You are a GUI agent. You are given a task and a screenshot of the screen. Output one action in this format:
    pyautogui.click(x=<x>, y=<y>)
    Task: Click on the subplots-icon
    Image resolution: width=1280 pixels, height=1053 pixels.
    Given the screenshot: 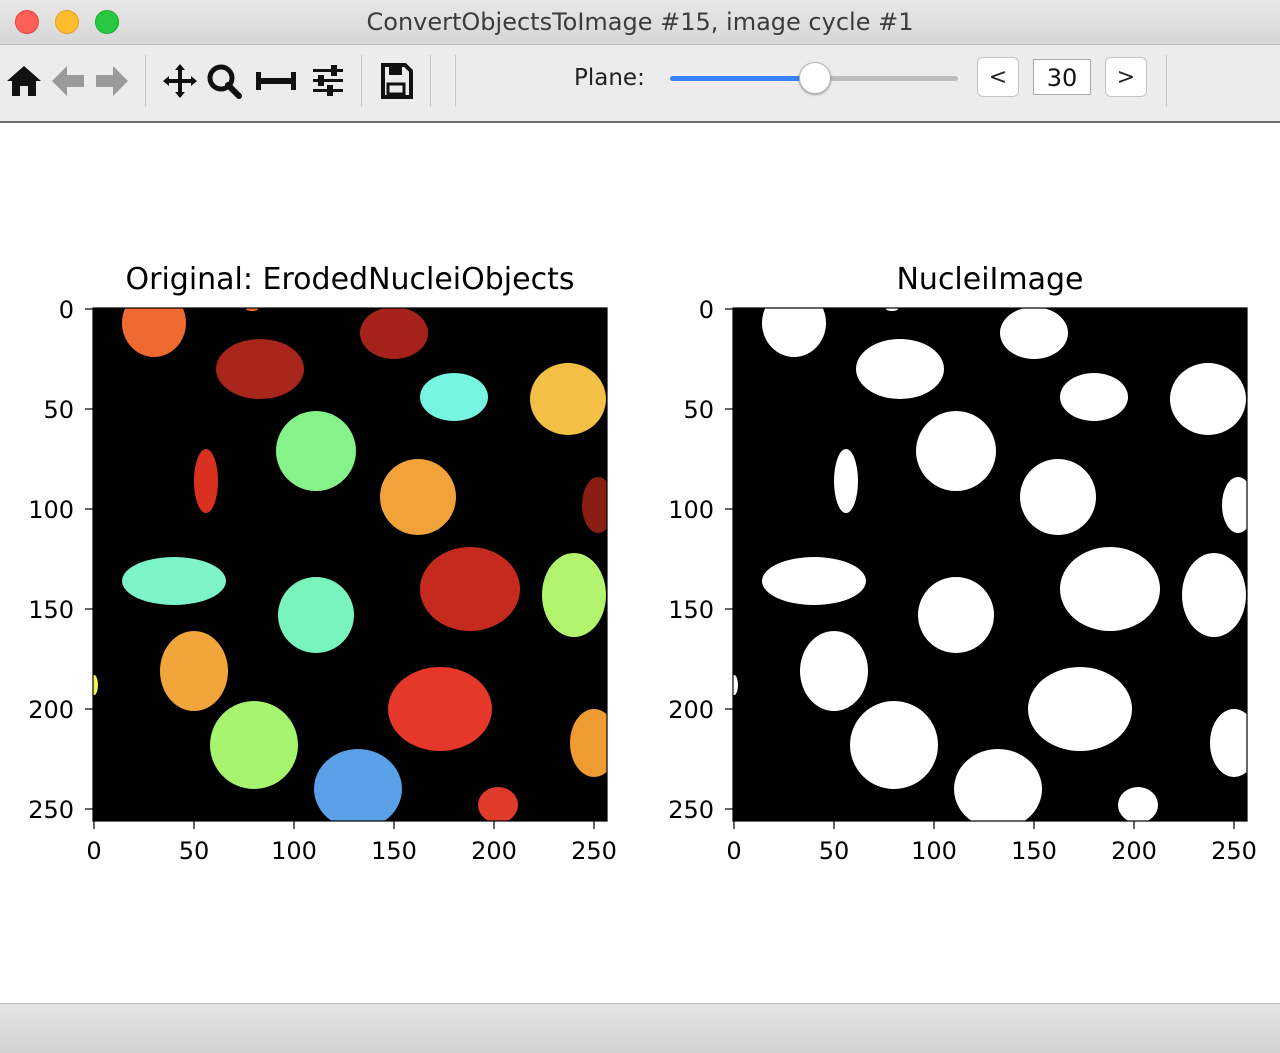 What is the action you would take?
    pyautogui.click(x=276, y=81)
    